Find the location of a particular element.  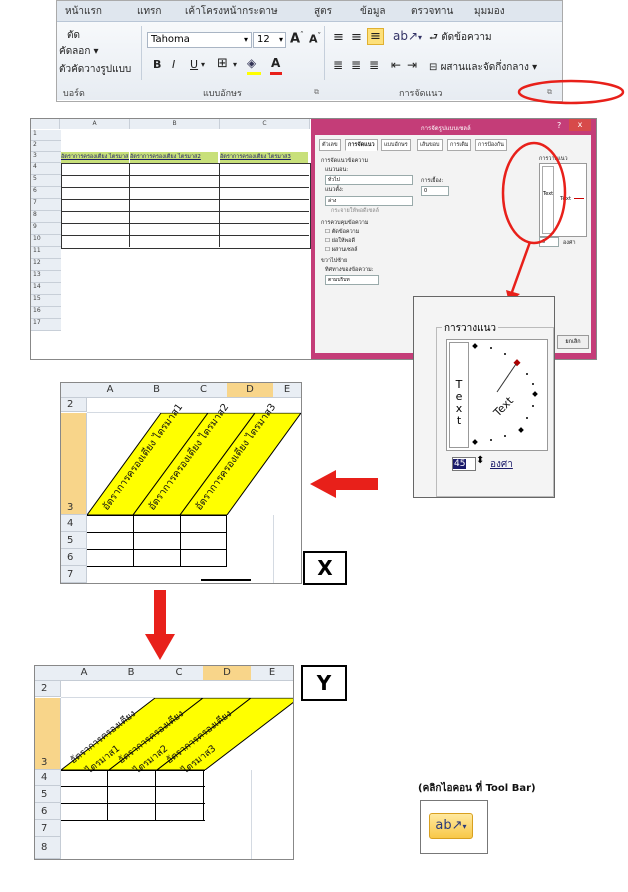

indent-input: 0 is located at coordinates (435, 191).